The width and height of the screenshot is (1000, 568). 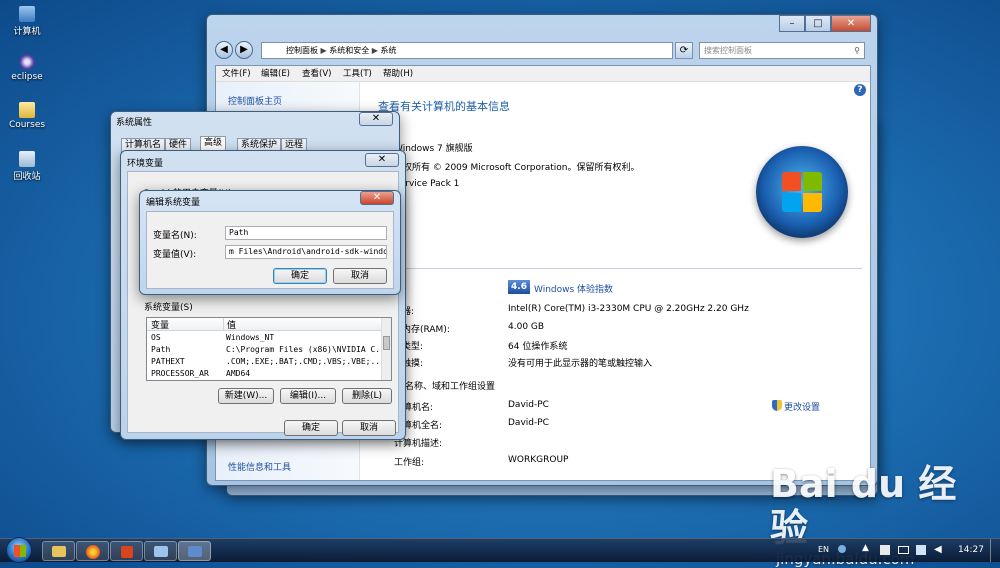 I want to click on delete-variable-button: 删除(L), so click(x=367, y=396).